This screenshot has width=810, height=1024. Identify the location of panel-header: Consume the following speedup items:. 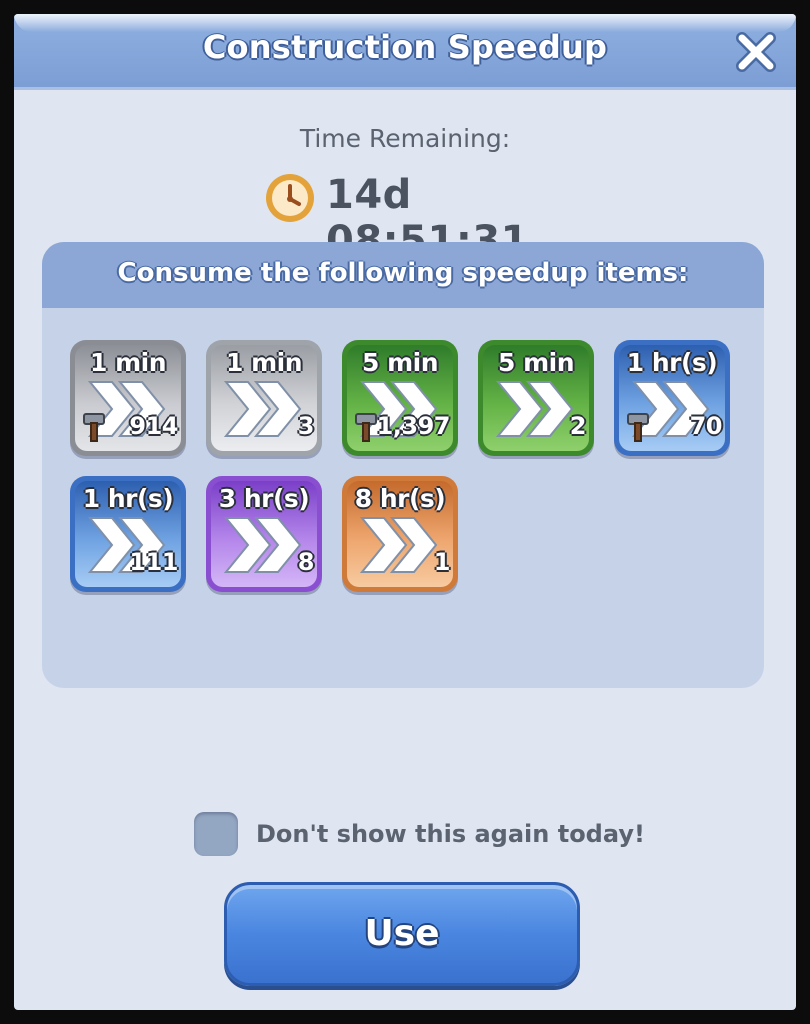
(403, 275).